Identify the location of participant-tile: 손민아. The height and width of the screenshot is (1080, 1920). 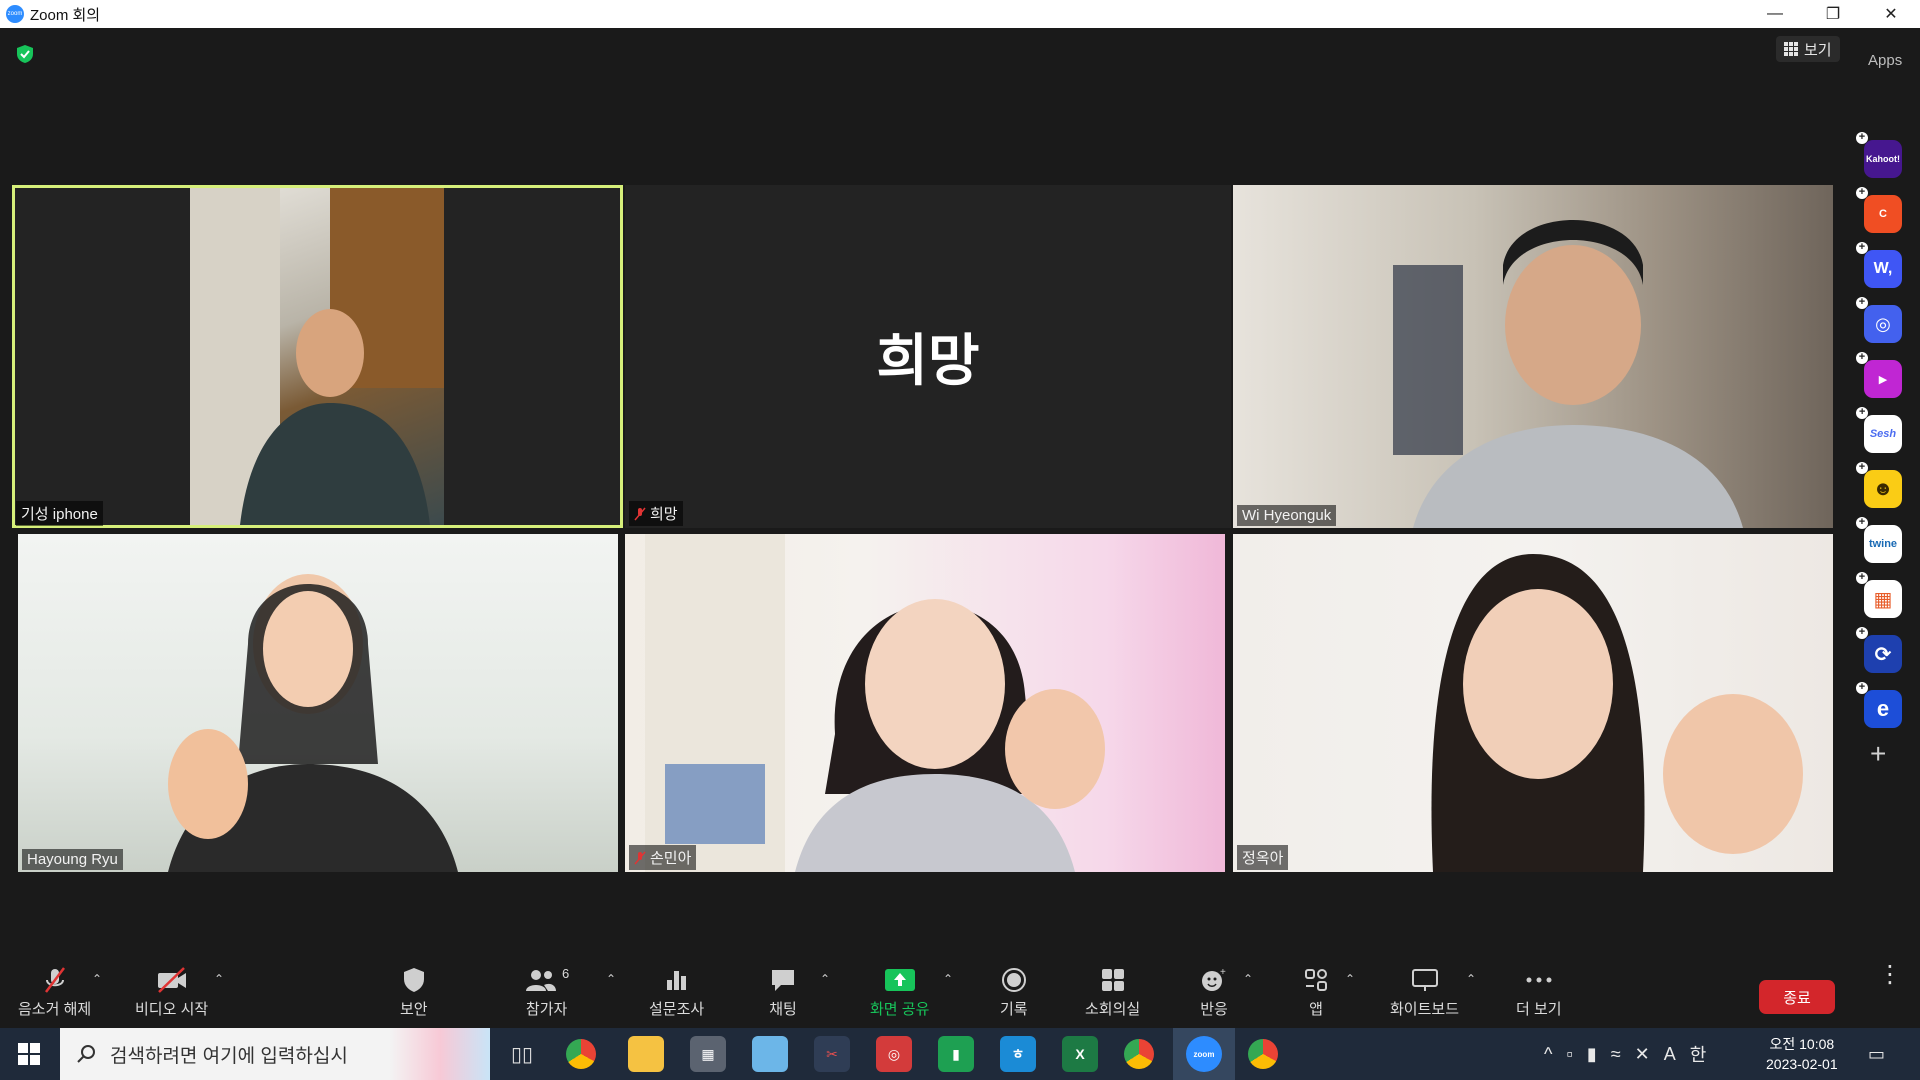
(925, 703).